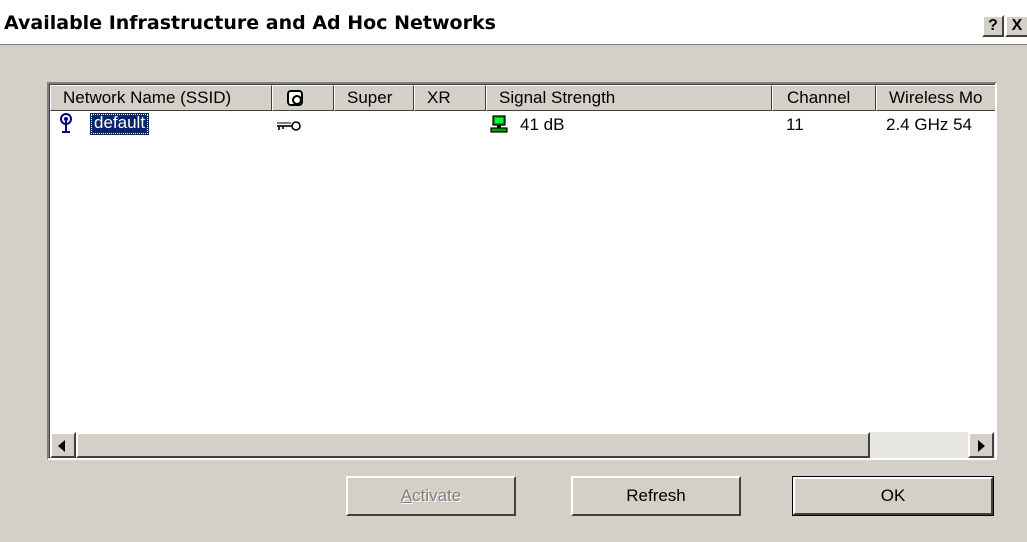 This screenshot has height=542, width=1027. I want to click on arrow-left-icon, so click(61, 446).